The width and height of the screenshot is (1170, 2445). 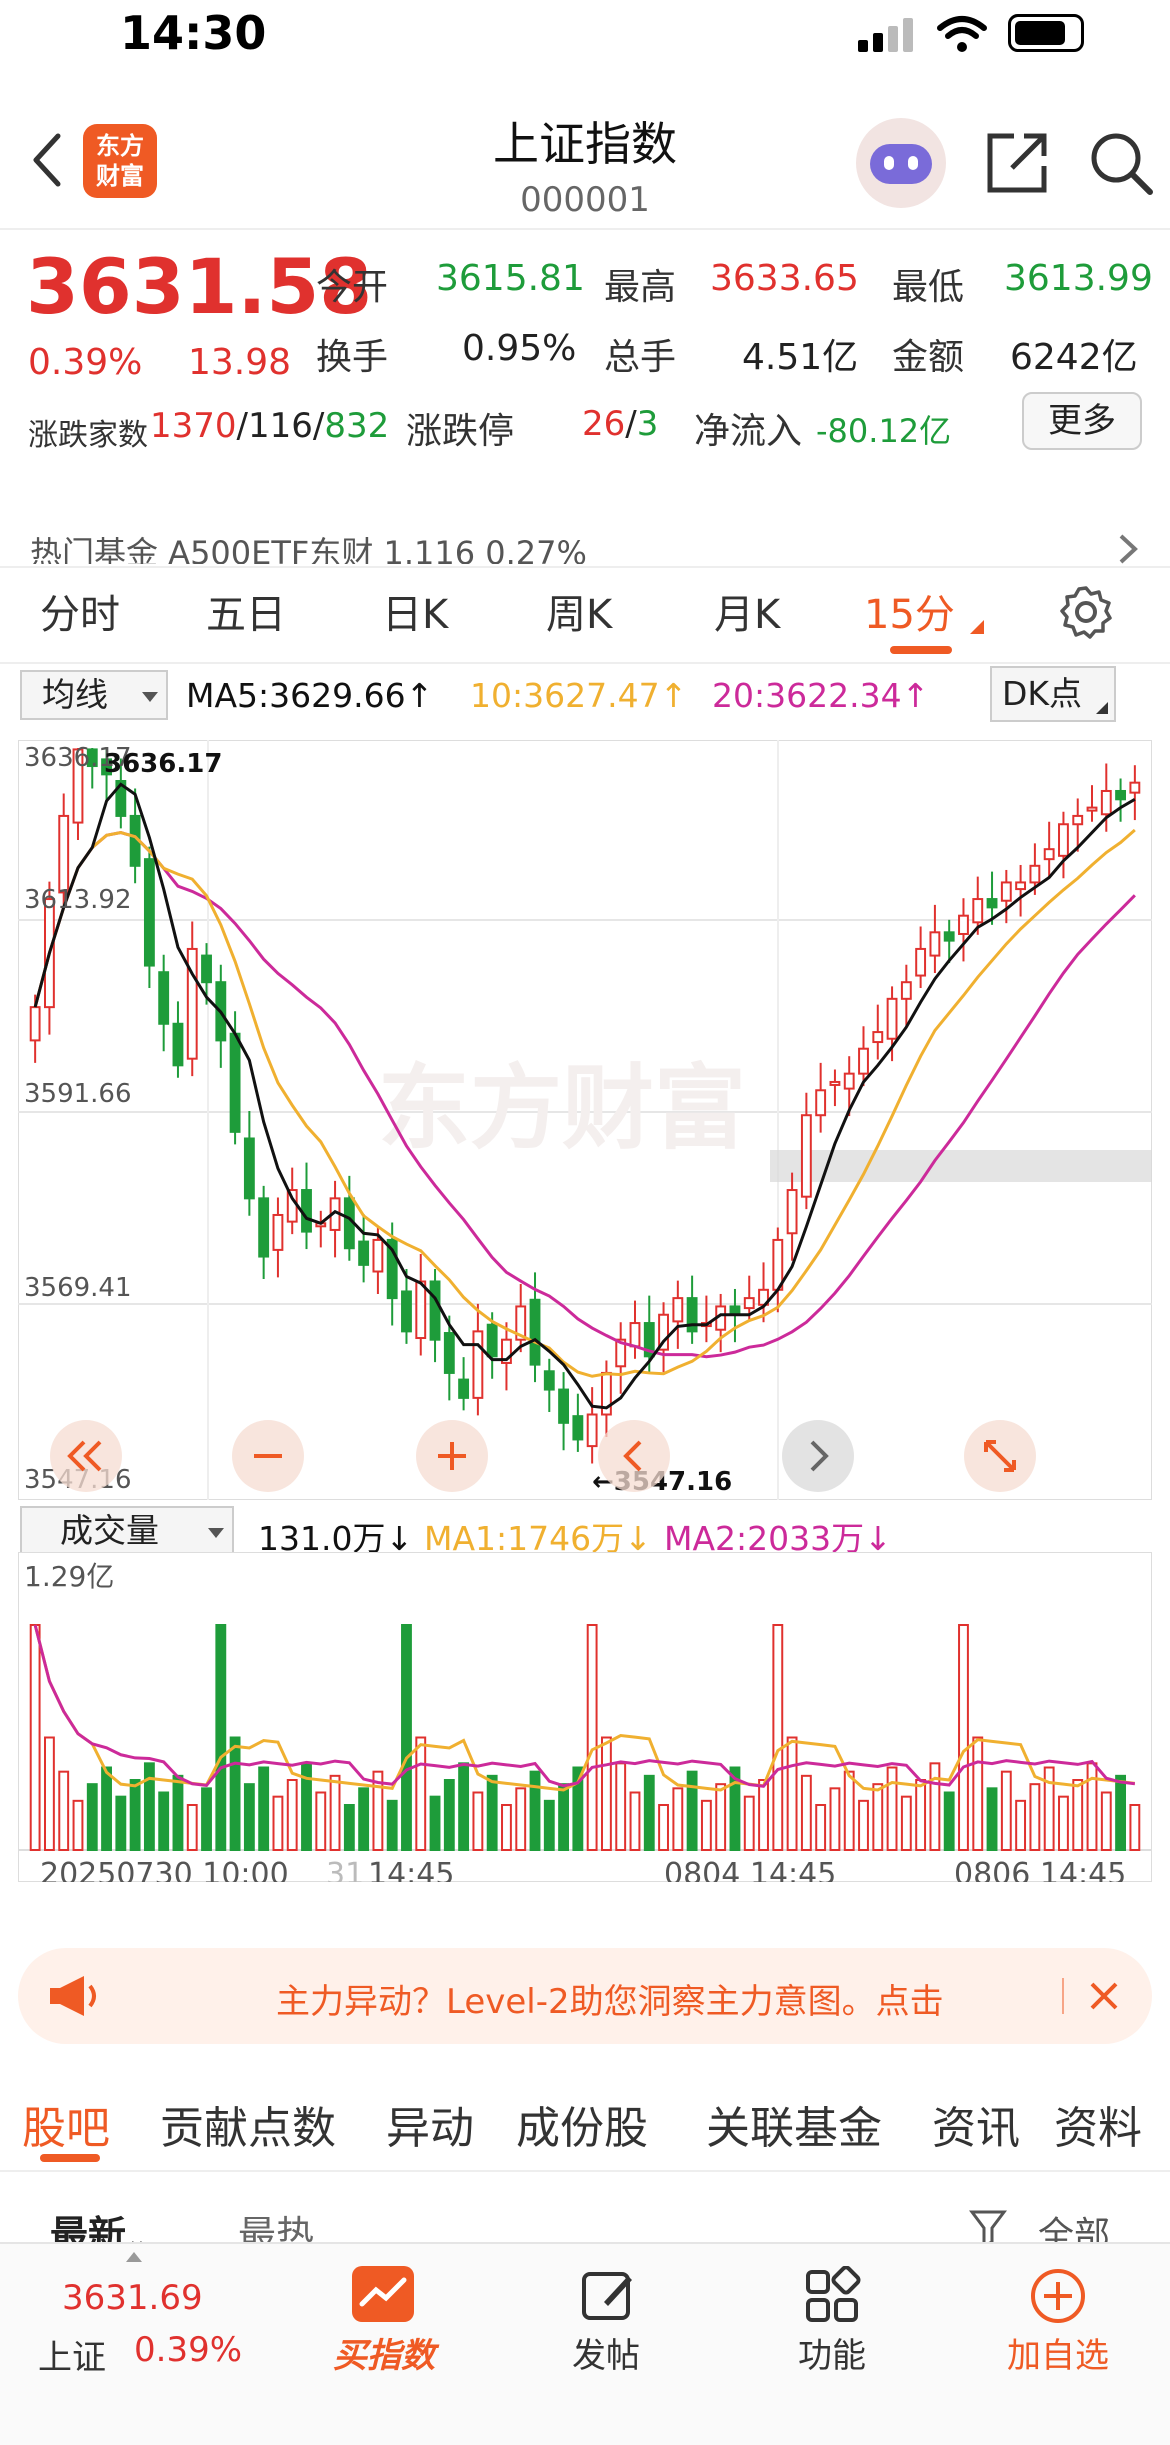 I want to click on banner-text: 主力异动？Level-2助您洞察主力意图。点击, so click(x=610, y=2002).